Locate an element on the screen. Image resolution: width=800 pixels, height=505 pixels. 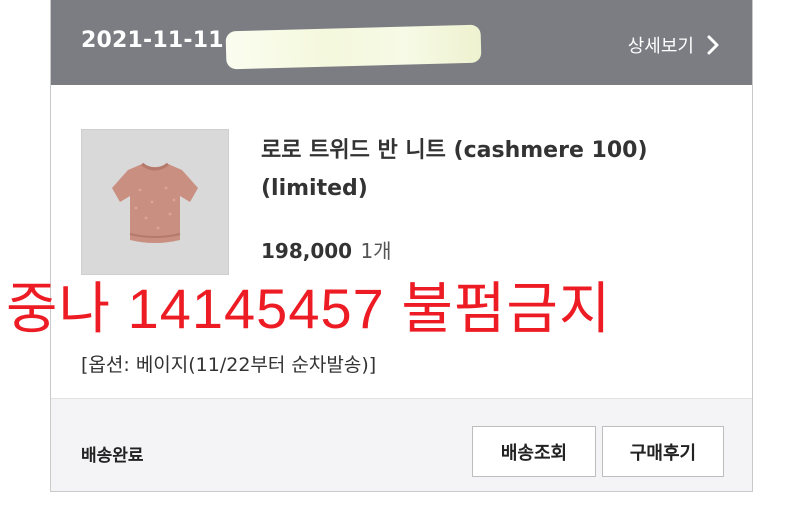
redacted-order-number is located at coordinates (353, 47).